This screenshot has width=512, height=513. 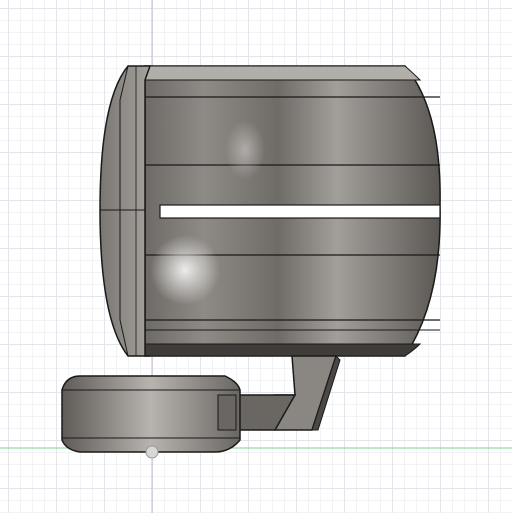 What do you see at coordinates (300, 211) in the screenshot?
I see `slot` at bounding box center [300, 211].